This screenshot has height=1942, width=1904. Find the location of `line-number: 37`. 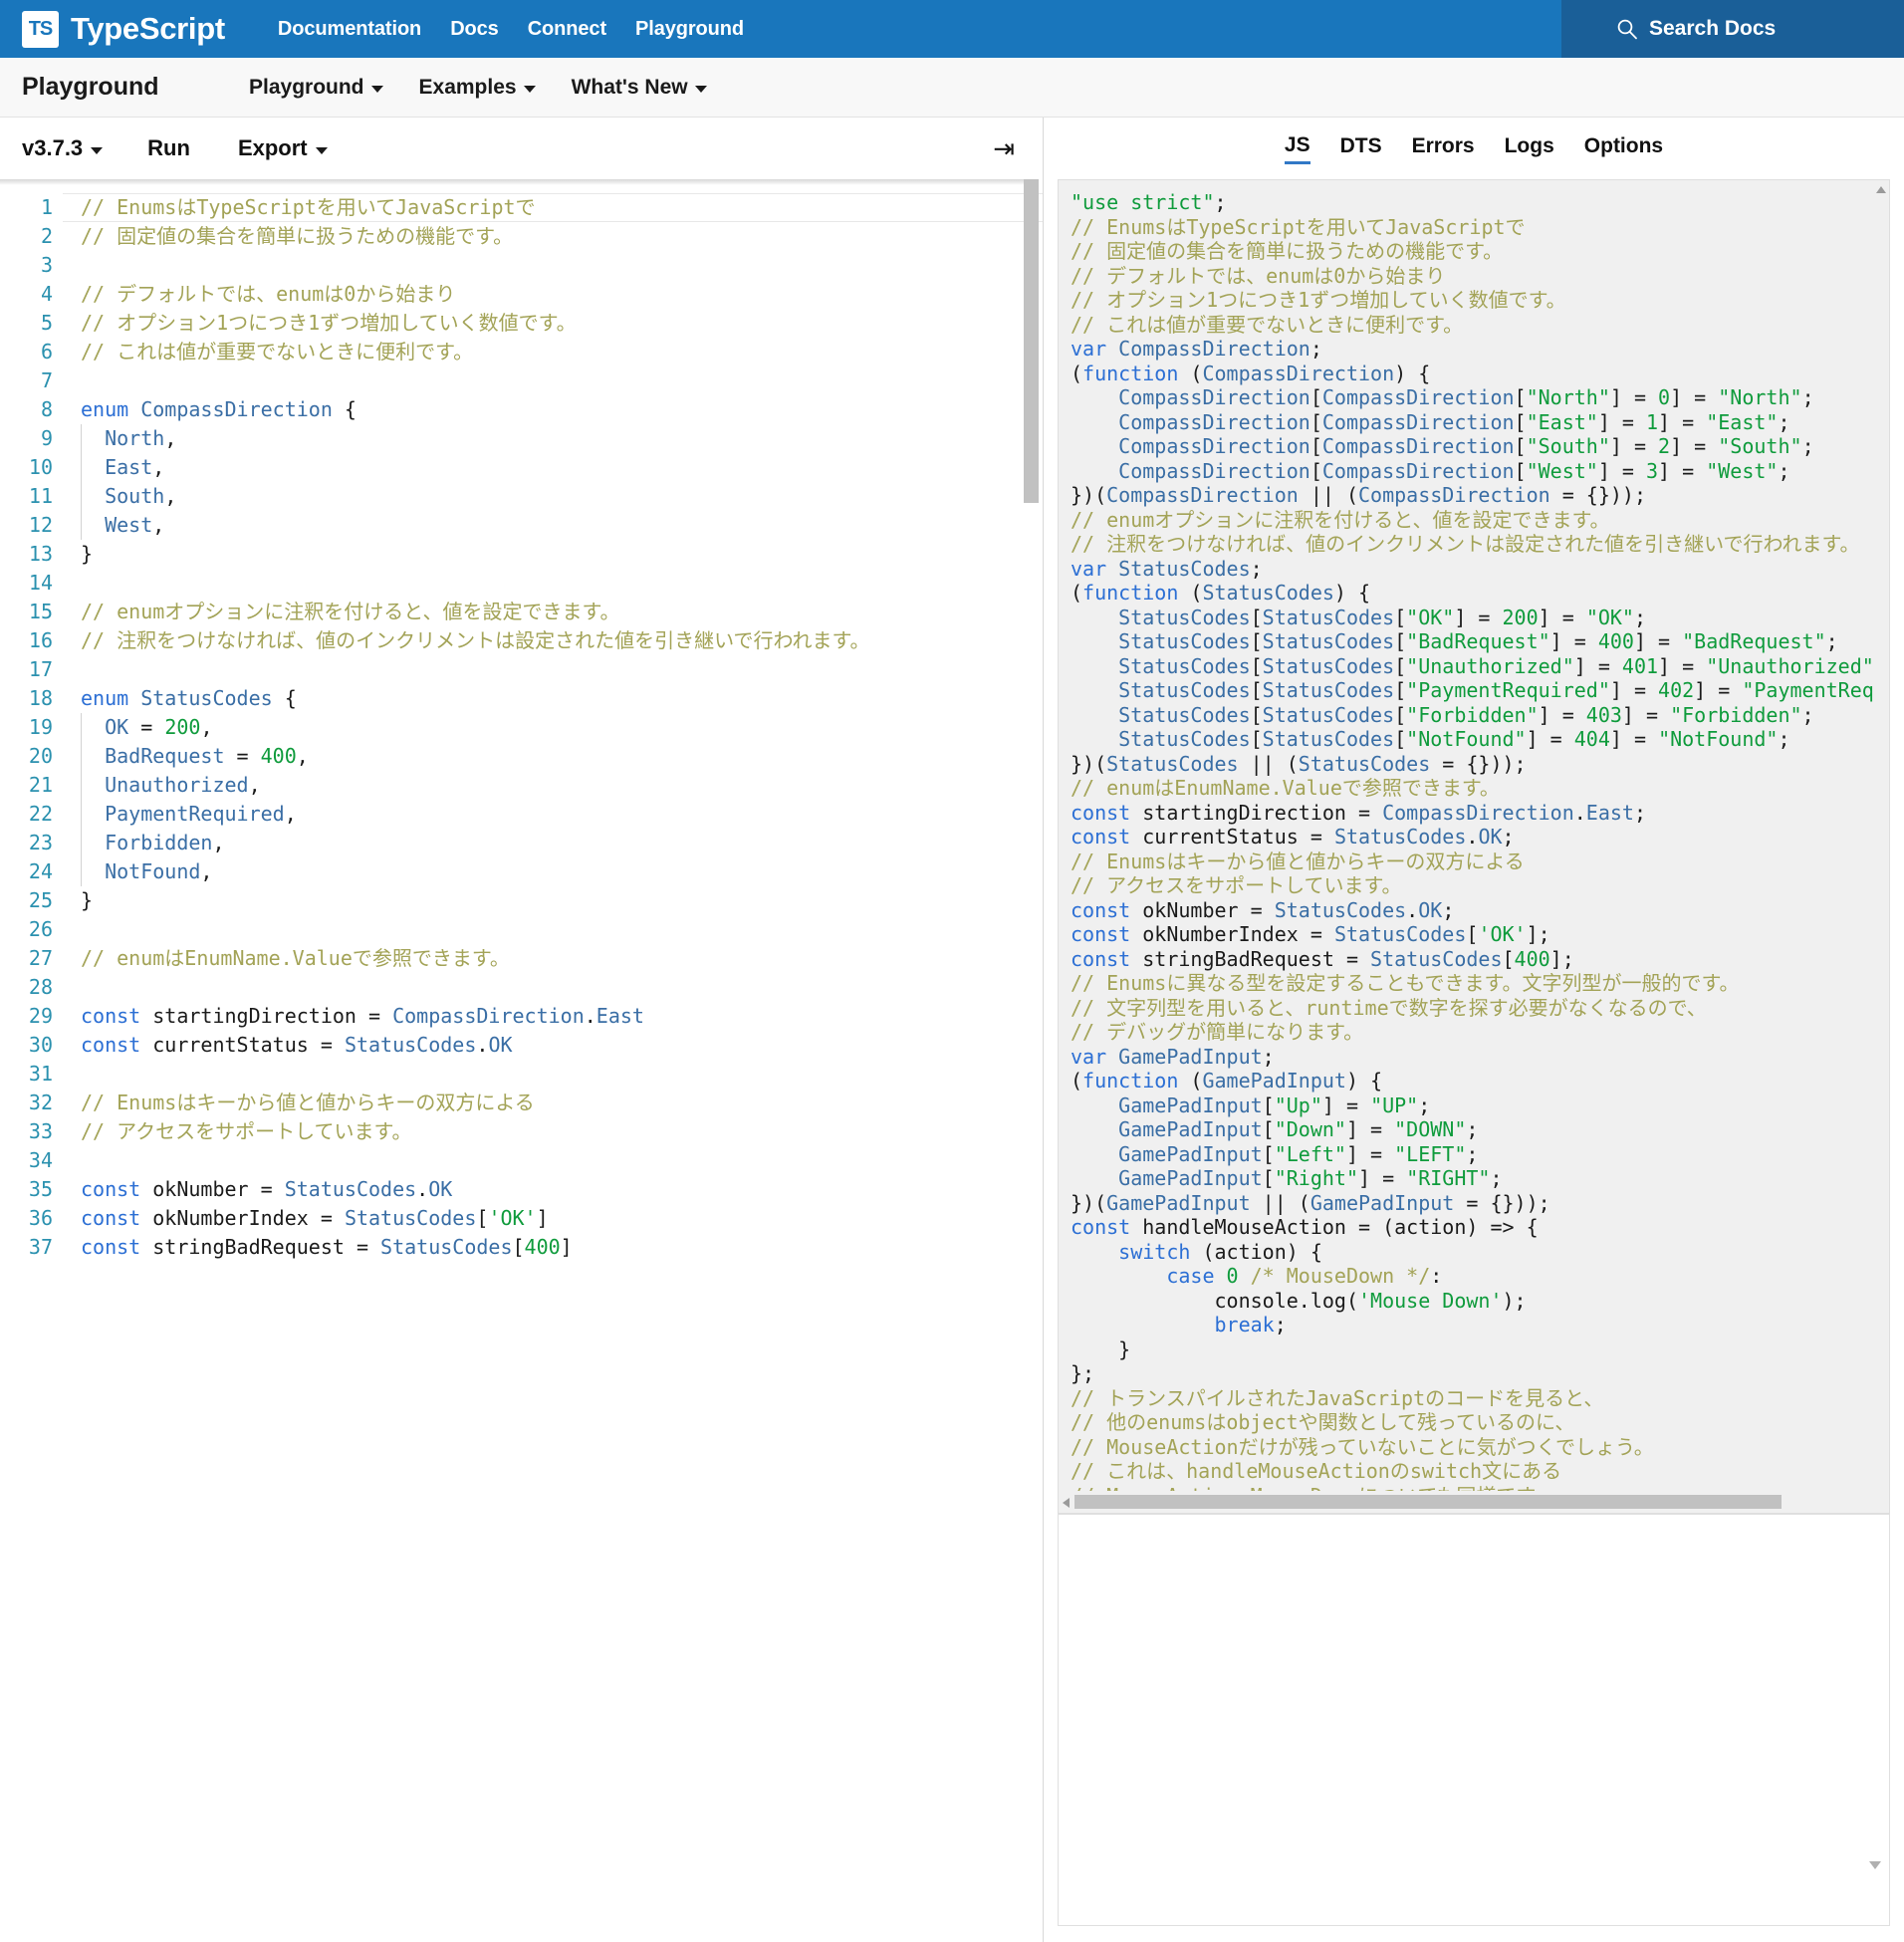

line-number: 37 is located at coordinates (40, 1247).